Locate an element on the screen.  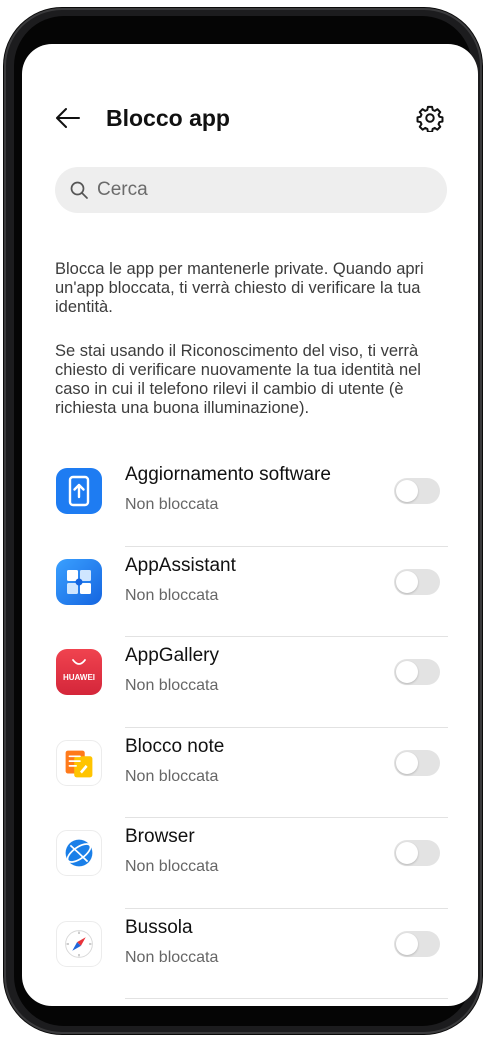
appgallery-icon: HUAWEI is located at coordinates (79, 672).